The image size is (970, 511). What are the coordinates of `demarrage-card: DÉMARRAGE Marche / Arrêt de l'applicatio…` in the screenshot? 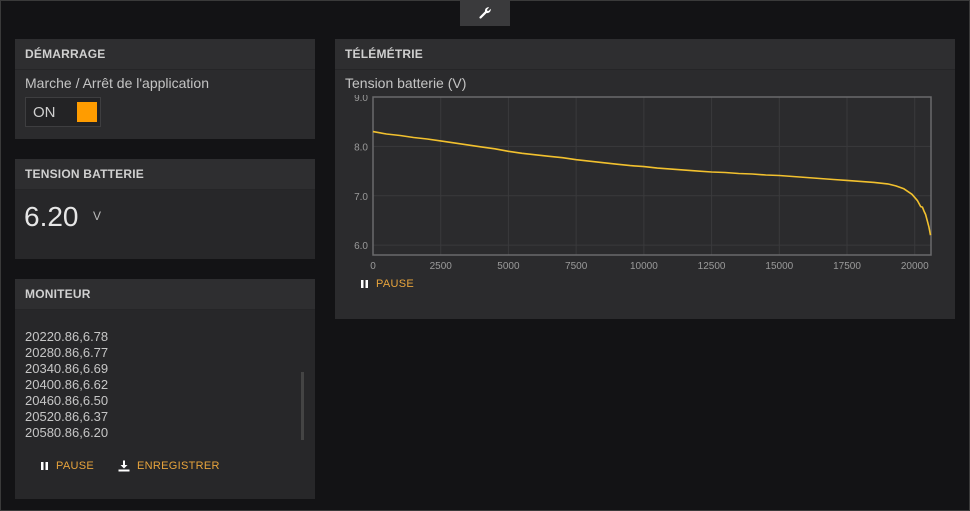 It's located at (165, 89).